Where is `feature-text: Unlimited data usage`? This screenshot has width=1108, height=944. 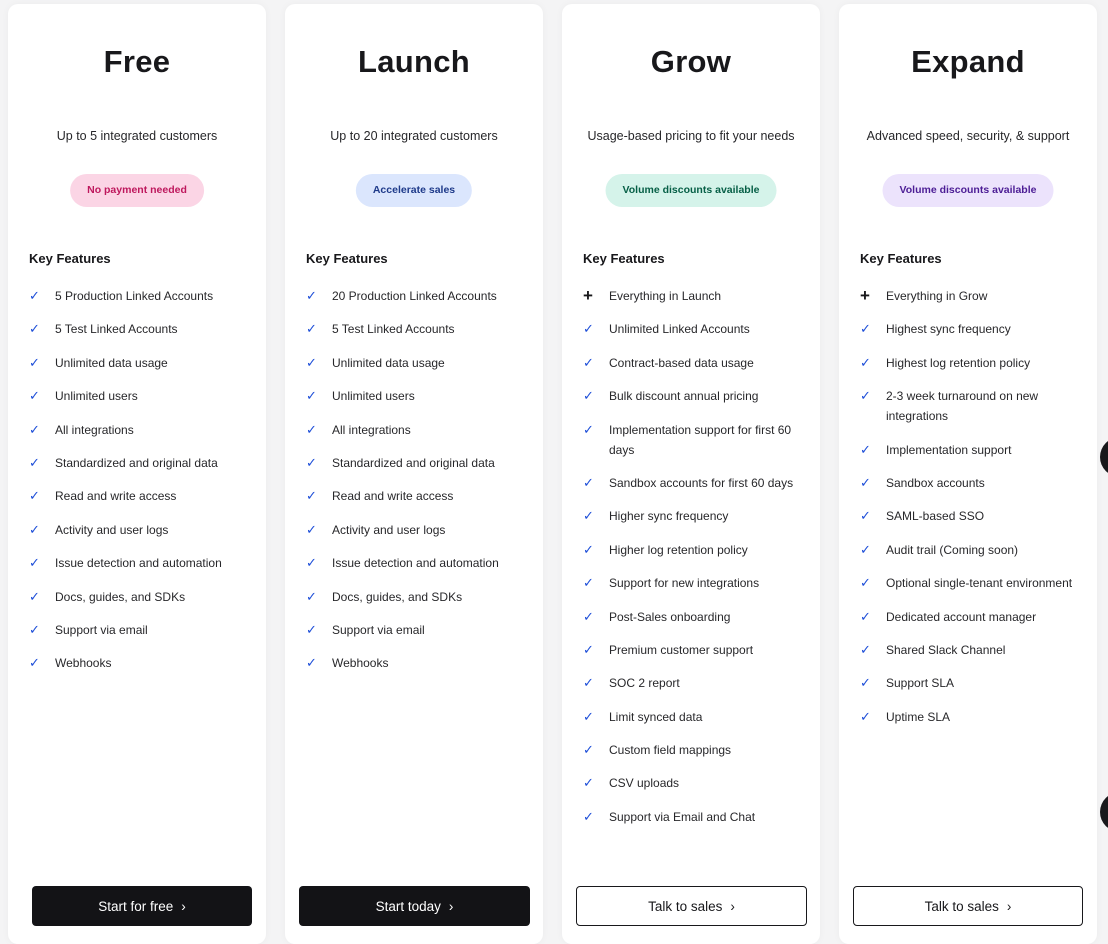 feature-text: Unlimited data usage is located at coordinates (388, 362).